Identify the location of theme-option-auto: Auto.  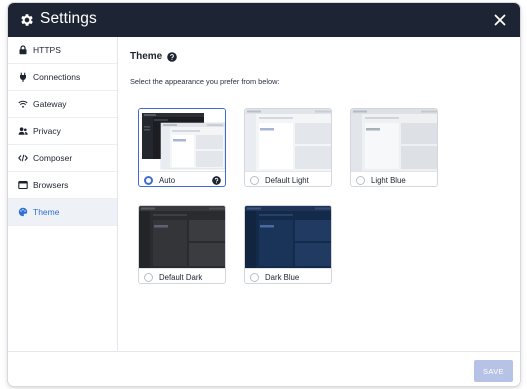
(182, 178).